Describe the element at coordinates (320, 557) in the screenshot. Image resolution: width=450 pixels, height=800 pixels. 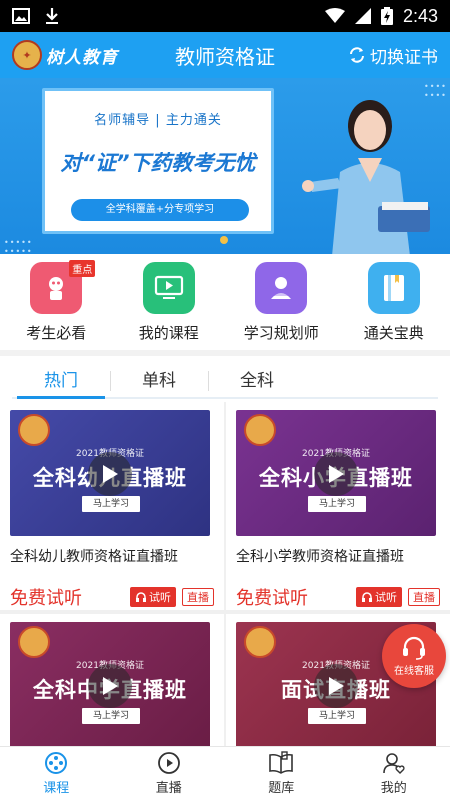
I see `course-title: 全科小学教师资格证直播班` at that location.